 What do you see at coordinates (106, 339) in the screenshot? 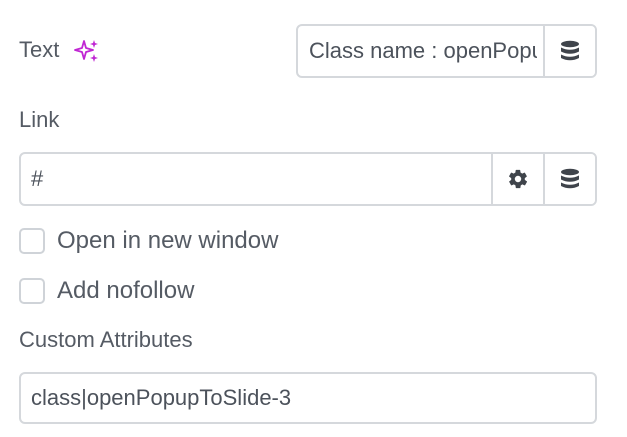
I see `custom-attributes-label: Custom Attributes` at bounding box center [106, 339].